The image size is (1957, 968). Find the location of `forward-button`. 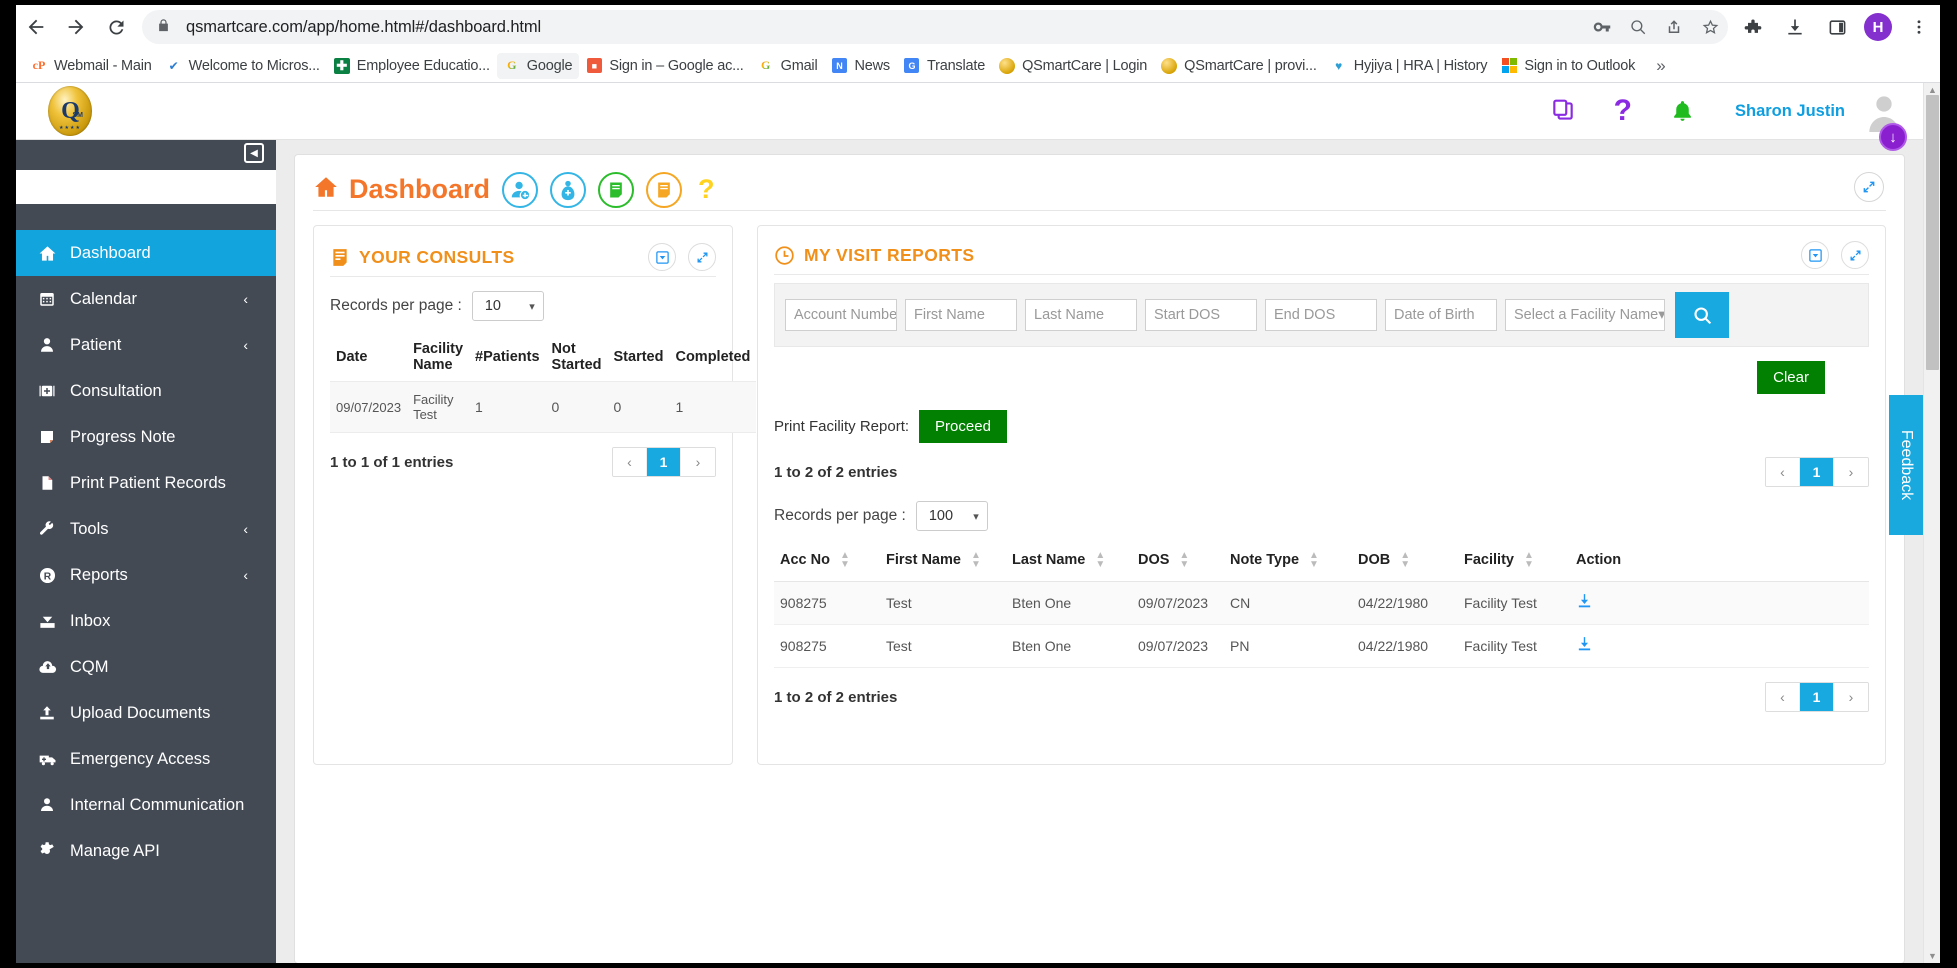

forward-button is located at coordinates (76, 27).